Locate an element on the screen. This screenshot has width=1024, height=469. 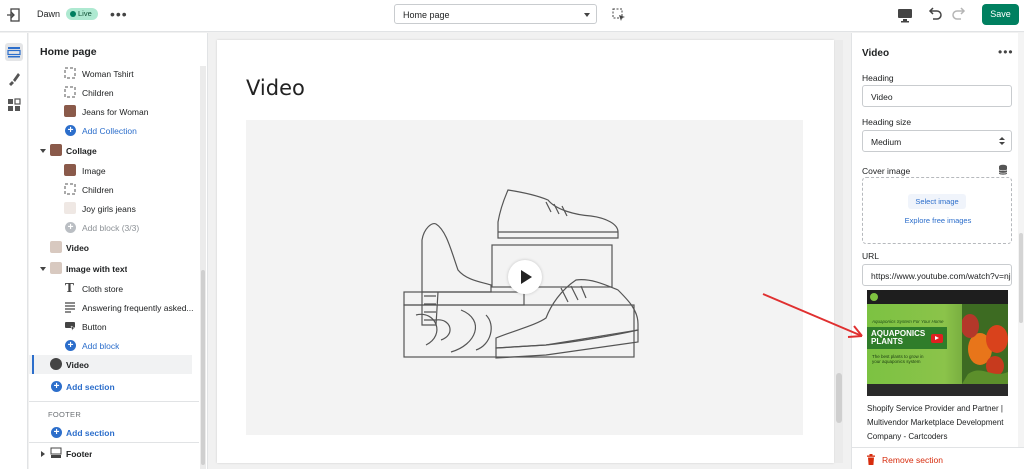
add-block-button: + Add block is located at coordinates (110, 345).